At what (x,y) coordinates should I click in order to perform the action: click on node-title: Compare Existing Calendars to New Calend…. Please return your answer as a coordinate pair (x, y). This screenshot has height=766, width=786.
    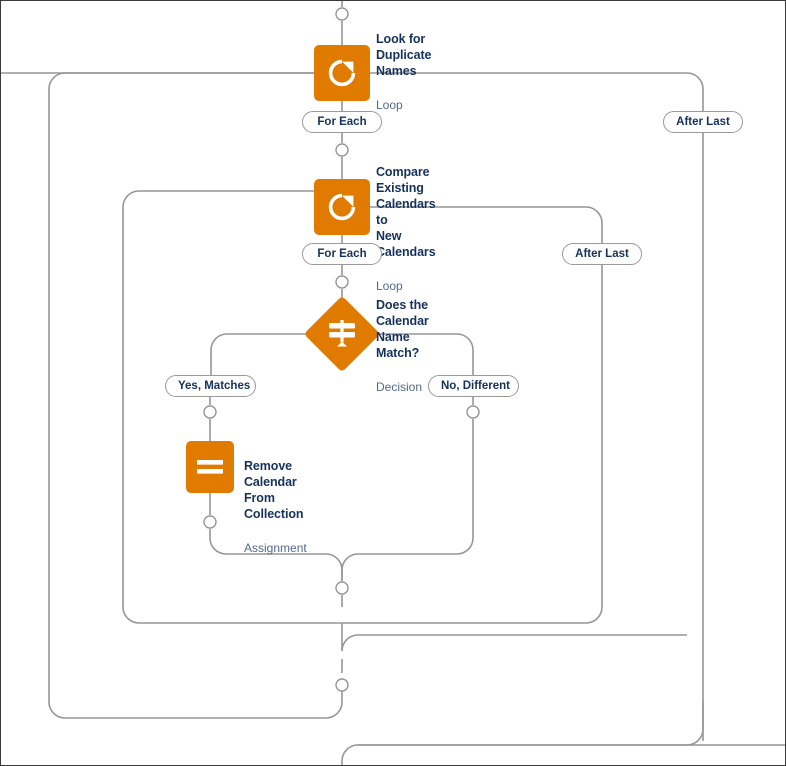
    Looking at the image, I should click on (406, 212).